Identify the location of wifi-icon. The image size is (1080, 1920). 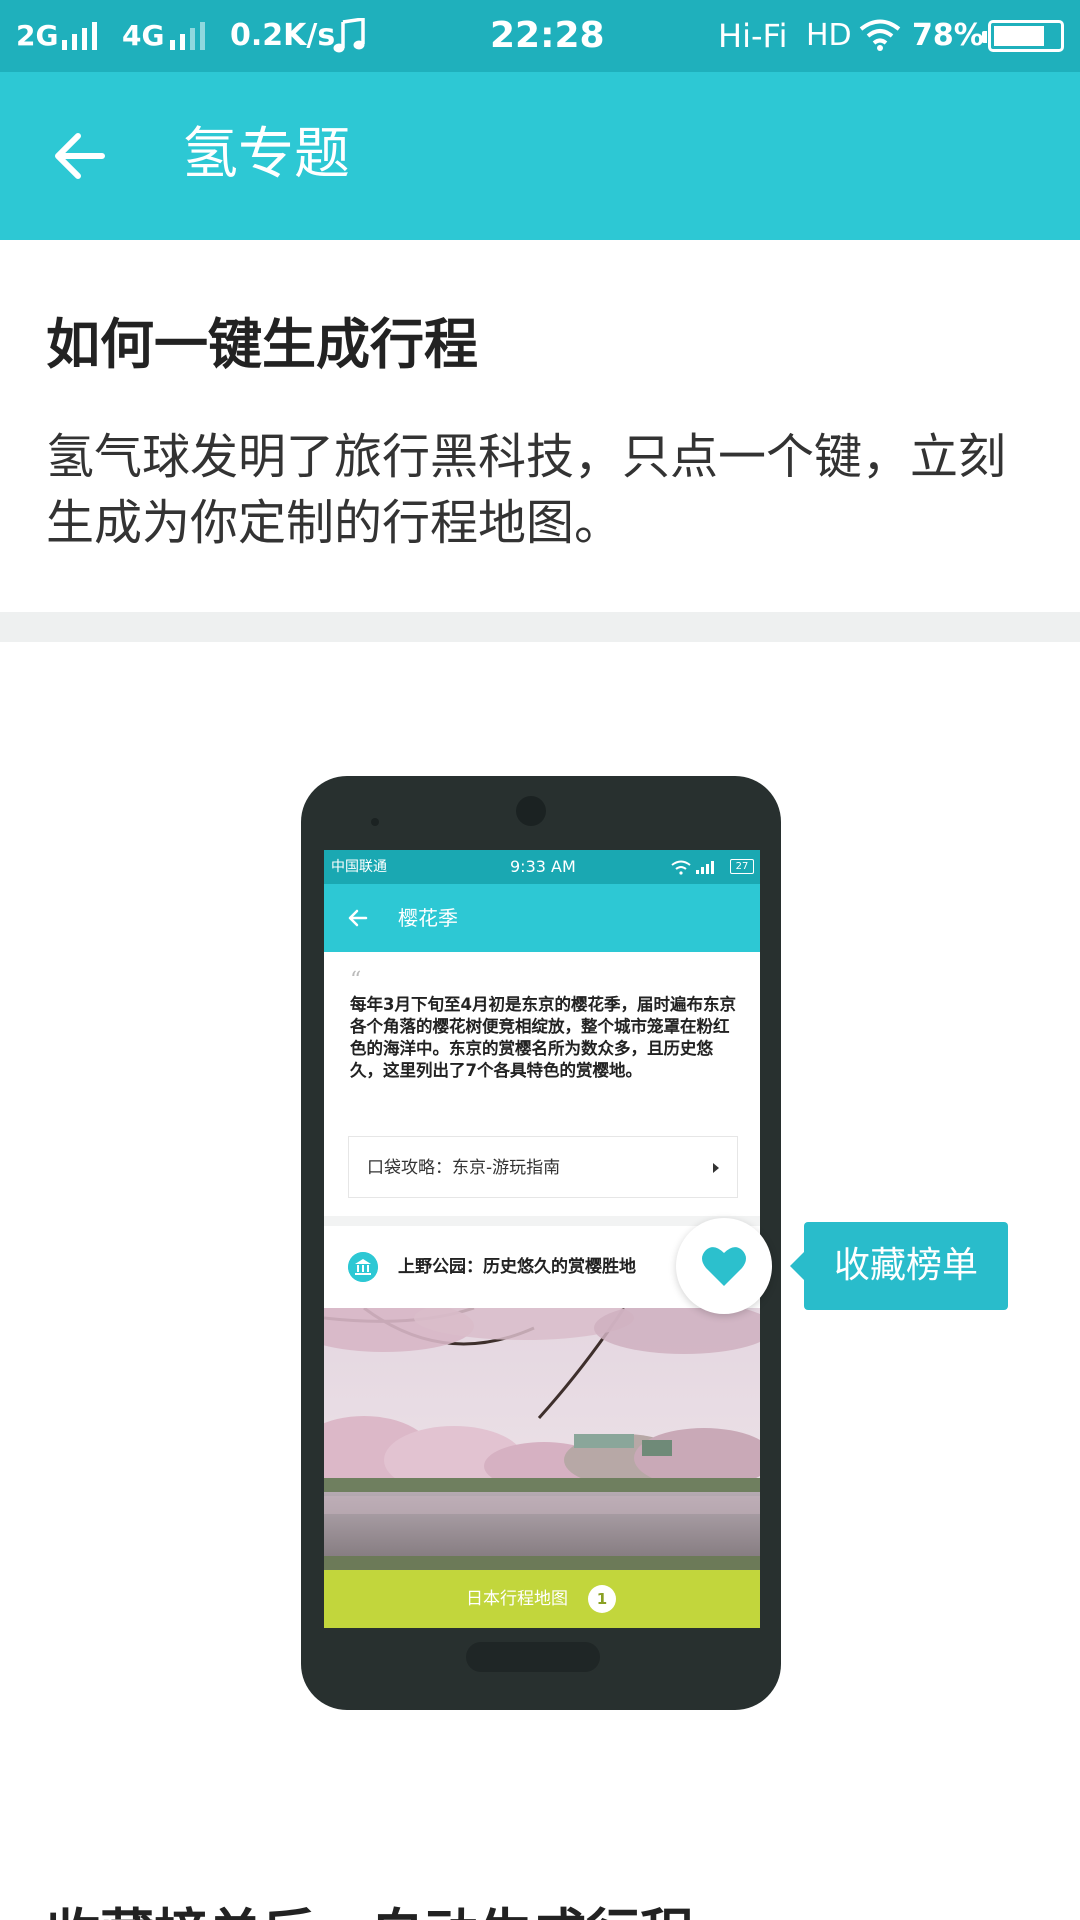
(880, 35).